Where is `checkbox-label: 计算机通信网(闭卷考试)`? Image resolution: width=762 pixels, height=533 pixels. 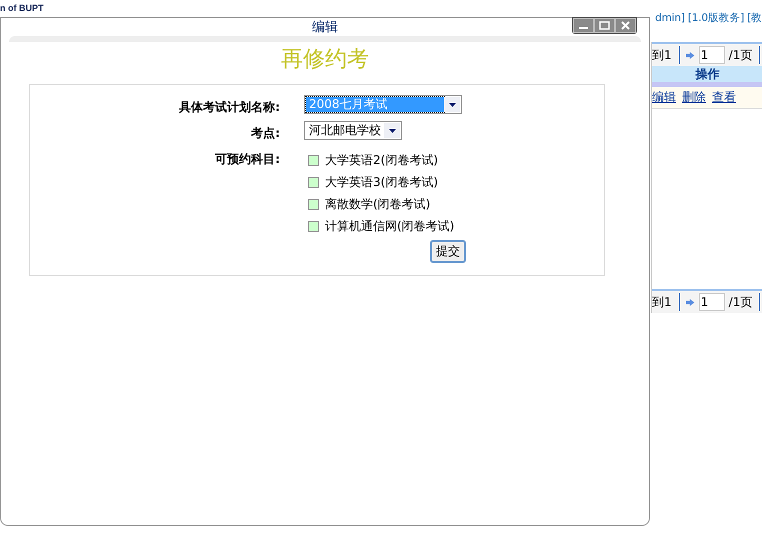
checkbox-label: 计算机通信网(闭卷考试) is located at coordinates (389, 226).